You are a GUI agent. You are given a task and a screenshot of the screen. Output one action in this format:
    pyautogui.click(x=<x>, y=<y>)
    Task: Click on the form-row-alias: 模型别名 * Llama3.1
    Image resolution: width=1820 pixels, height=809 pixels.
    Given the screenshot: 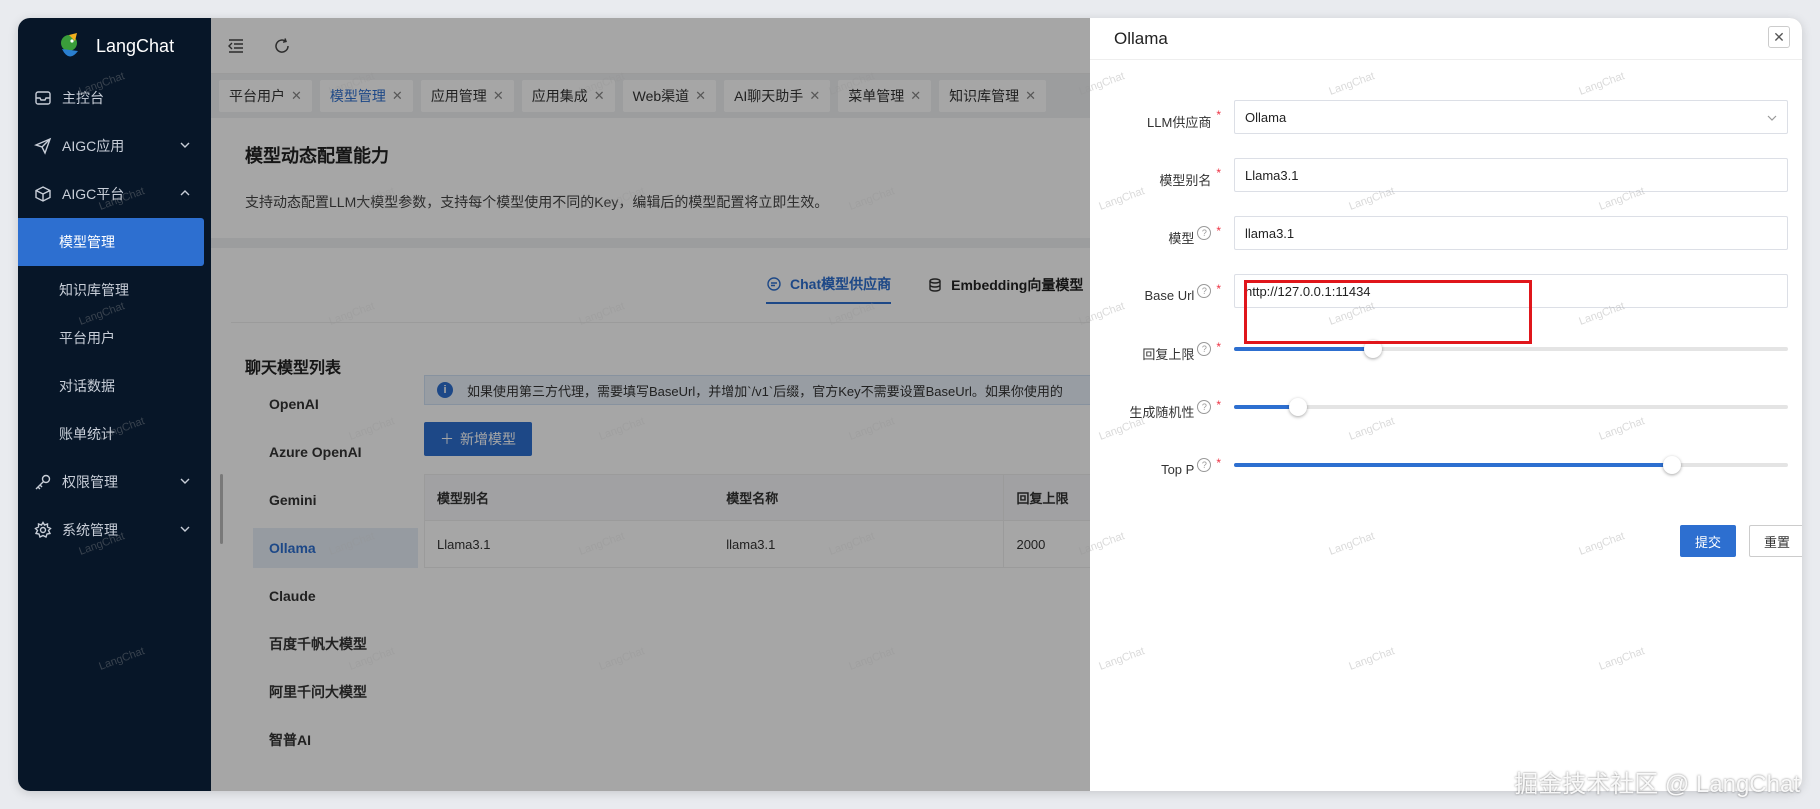 What is the action you would take?
    pyautogui.click(x=1446, y=175)
    